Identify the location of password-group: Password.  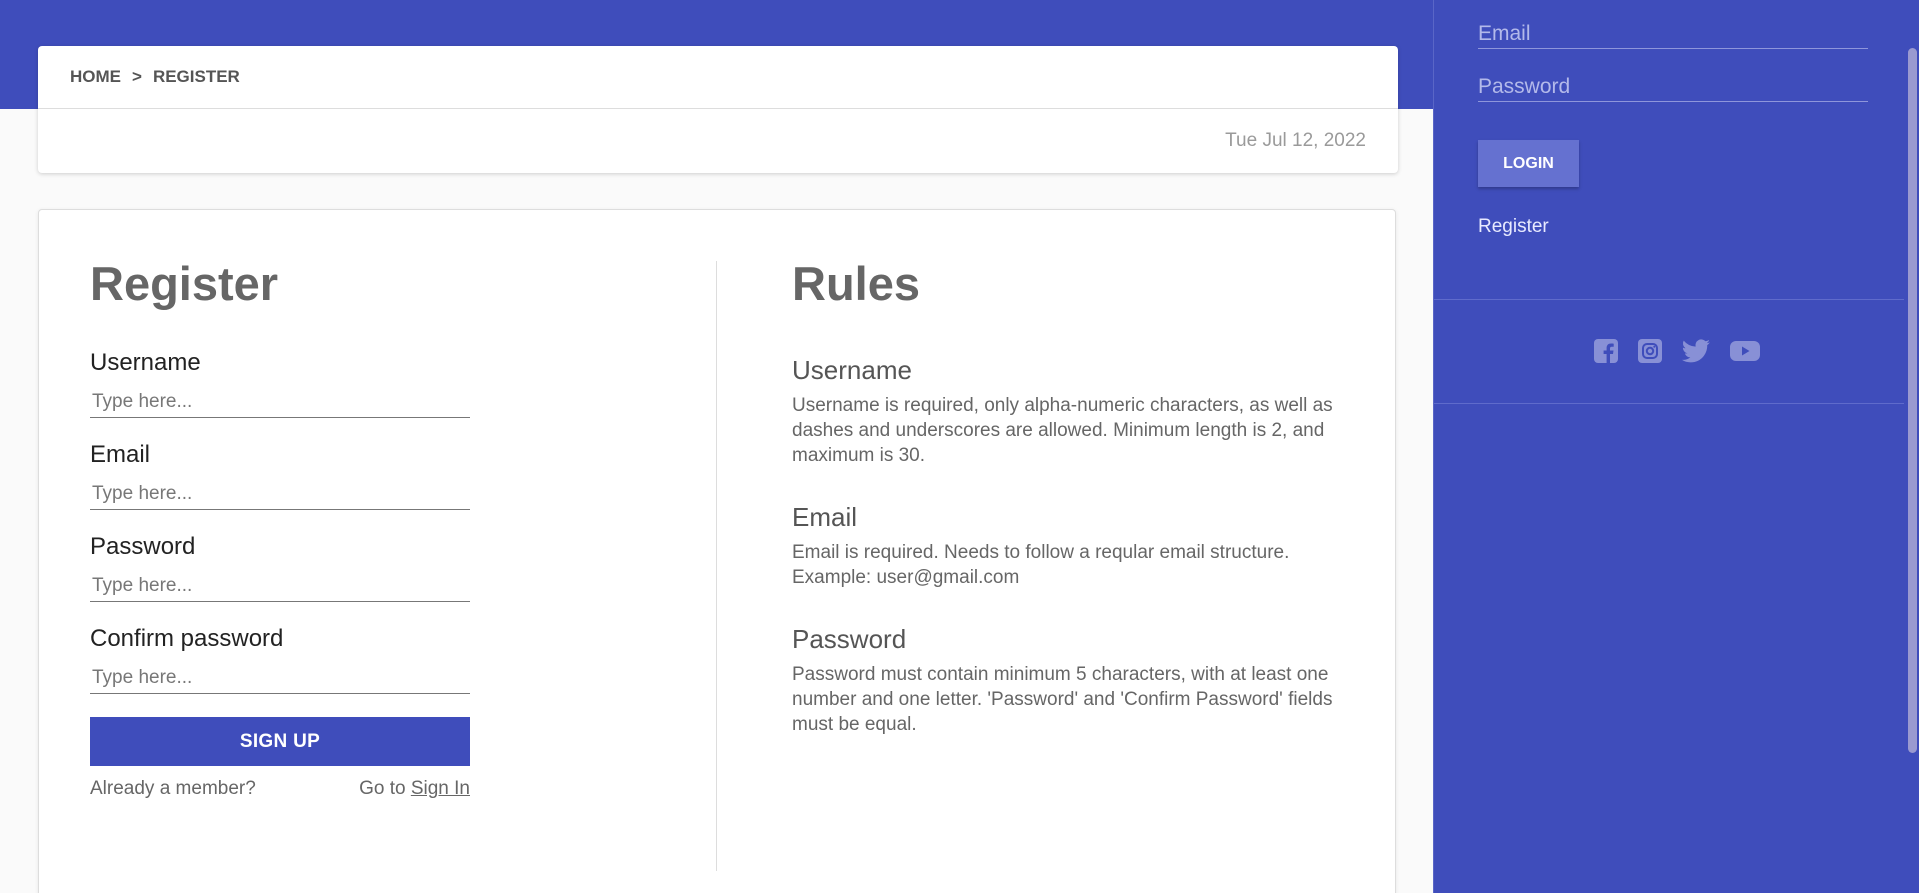
(280, 567).